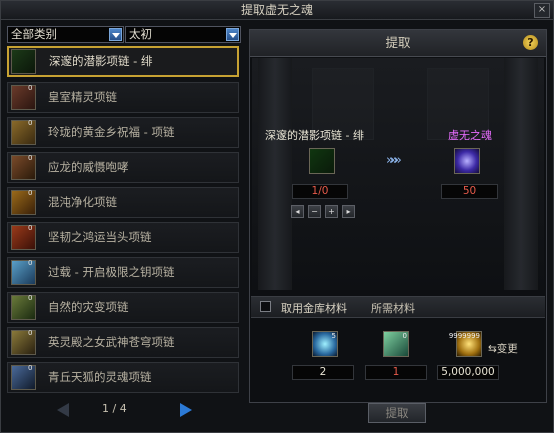 The width and height of the screenshot is (554, 433). Describe the element at coordinates (88, 307) in the screenshot. I see `list-item-label: 自然的灾变项链` at that location.